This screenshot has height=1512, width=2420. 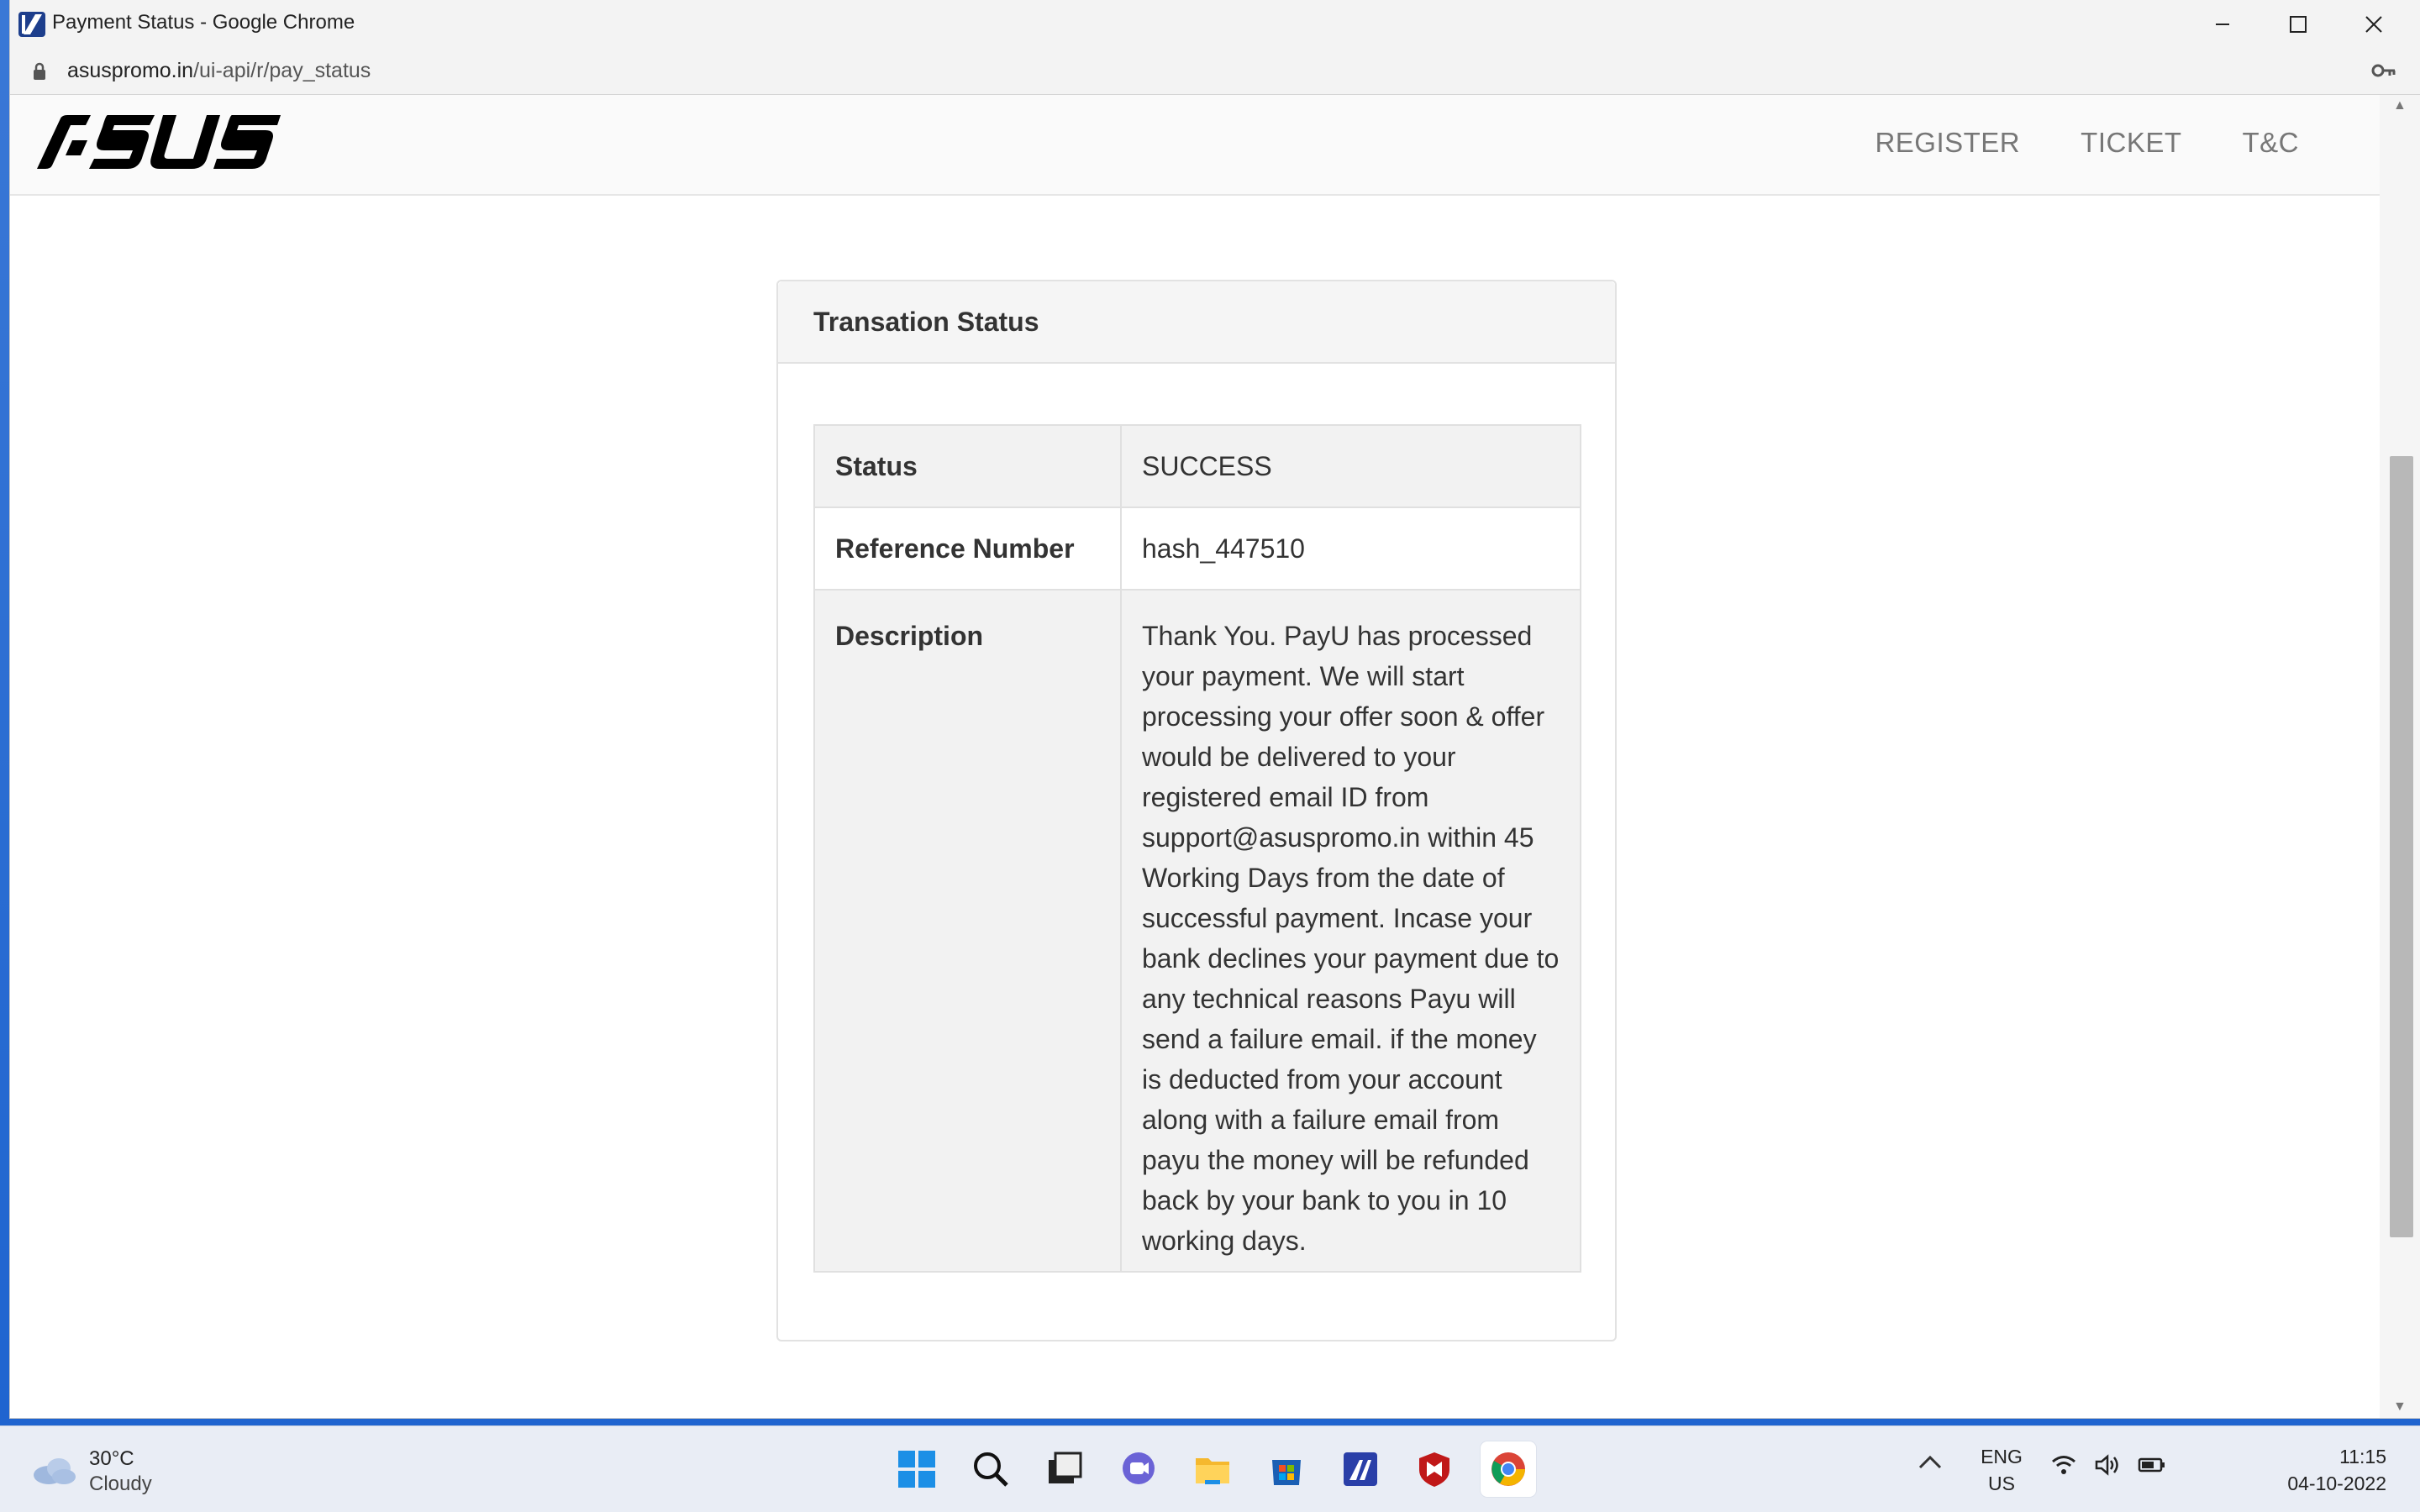 I want to click on task-view-icon, so click(x=1064, y=1469).